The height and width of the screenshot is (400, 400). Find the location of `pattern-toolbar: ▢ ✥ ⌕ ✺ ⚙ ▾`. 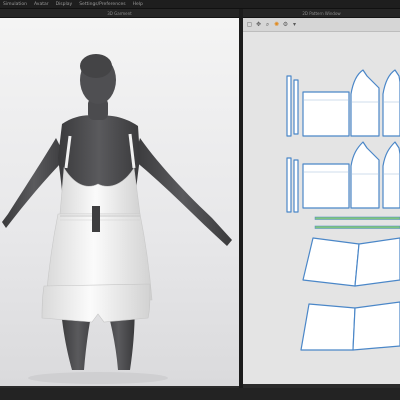

pattern-toolbar: ▢ ✥ ⌕ ✺ ⚙ ▾ is located at coordinates (321, 25).